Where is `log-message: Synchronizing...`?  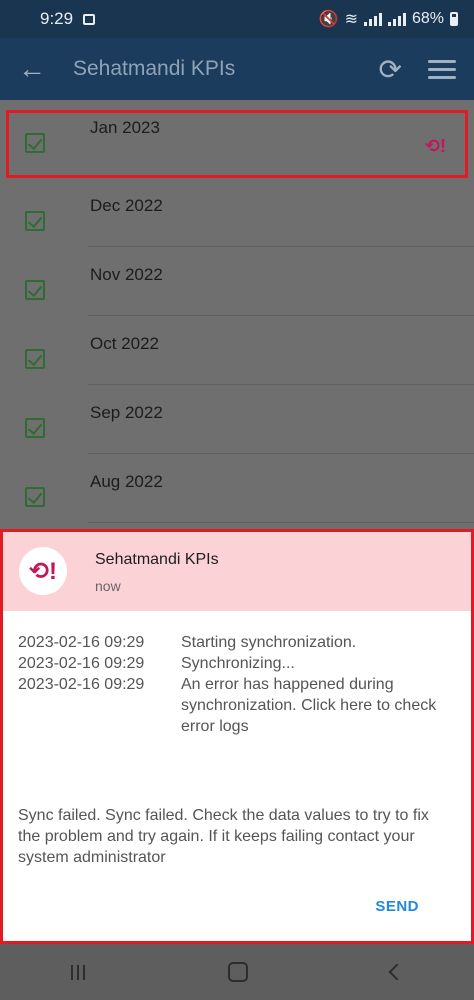
log-message: Synchronizing... is located at coordinates (238, 663).